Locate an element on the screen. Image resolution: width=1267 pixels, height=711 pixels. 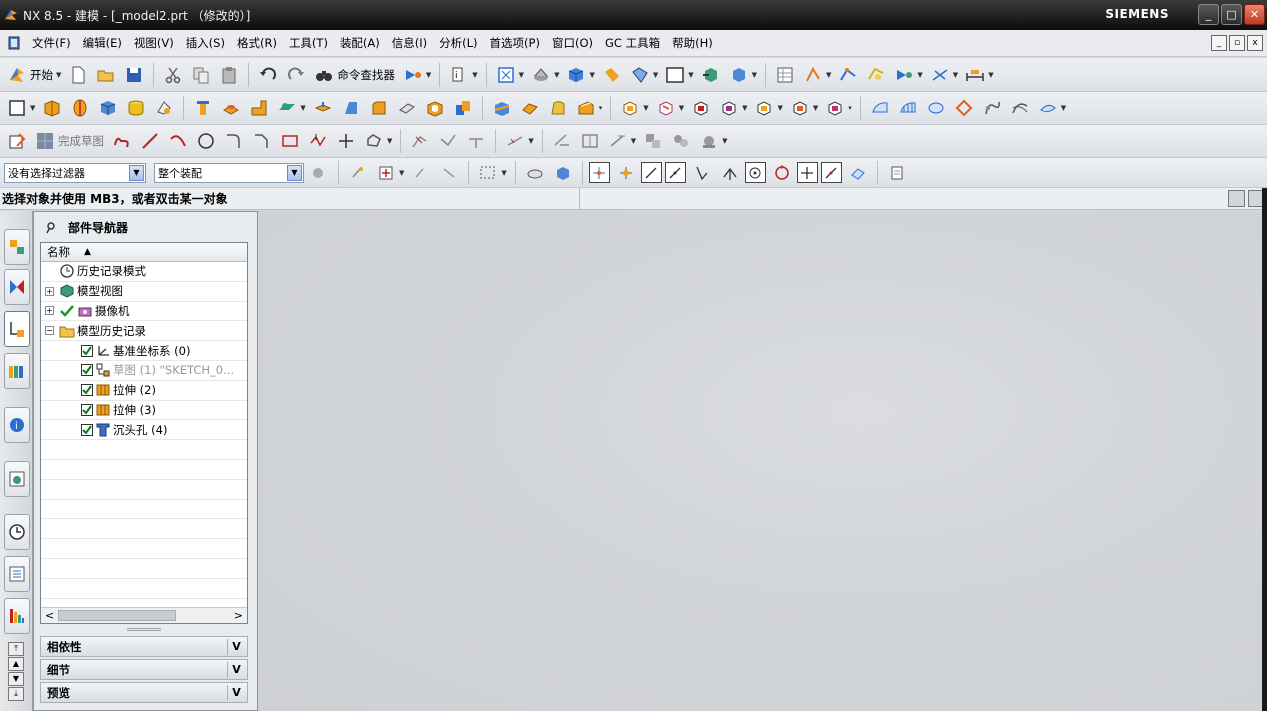
constraint-navigator-tab is located at coordinates (17, 287).